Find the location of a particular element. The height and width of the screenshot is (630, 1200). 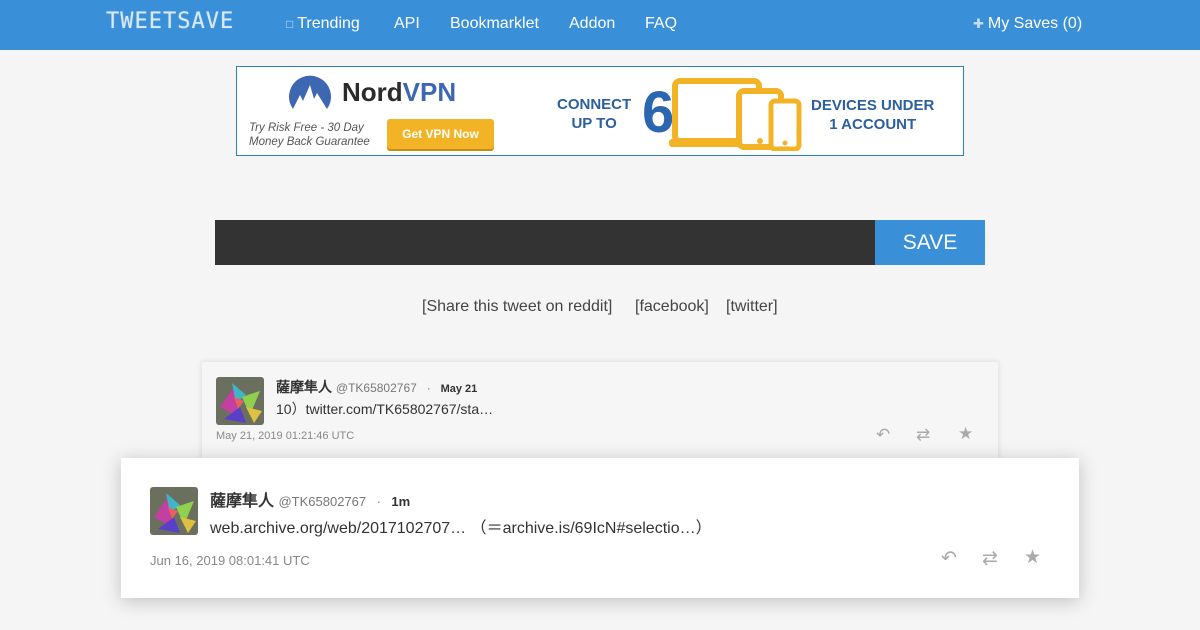

my-saves-label: My Saves (0) is located at coordinates (1035, 23).